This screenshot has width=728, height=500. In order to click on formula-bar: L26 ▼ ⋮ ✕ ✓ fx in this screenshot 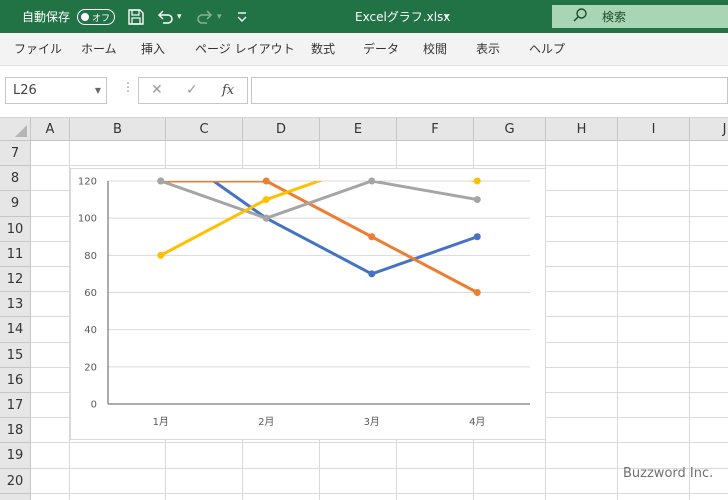, I will do `click(364, 92)`.